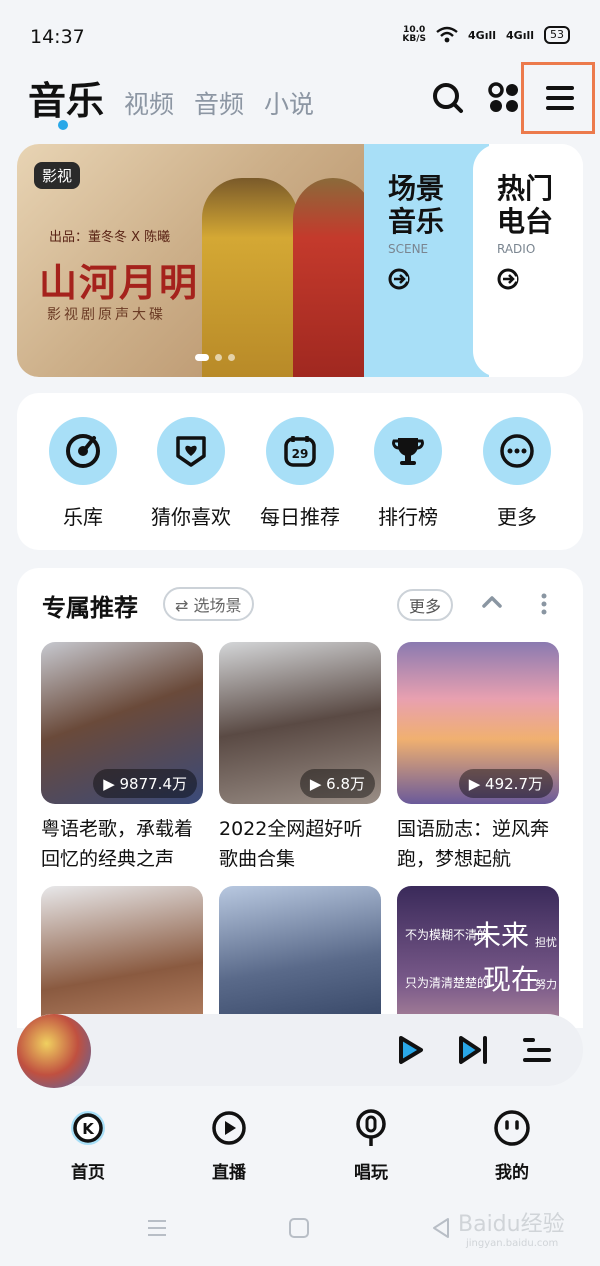  I want to click on play-count: ▶ 492.7万, so click(505, 783).